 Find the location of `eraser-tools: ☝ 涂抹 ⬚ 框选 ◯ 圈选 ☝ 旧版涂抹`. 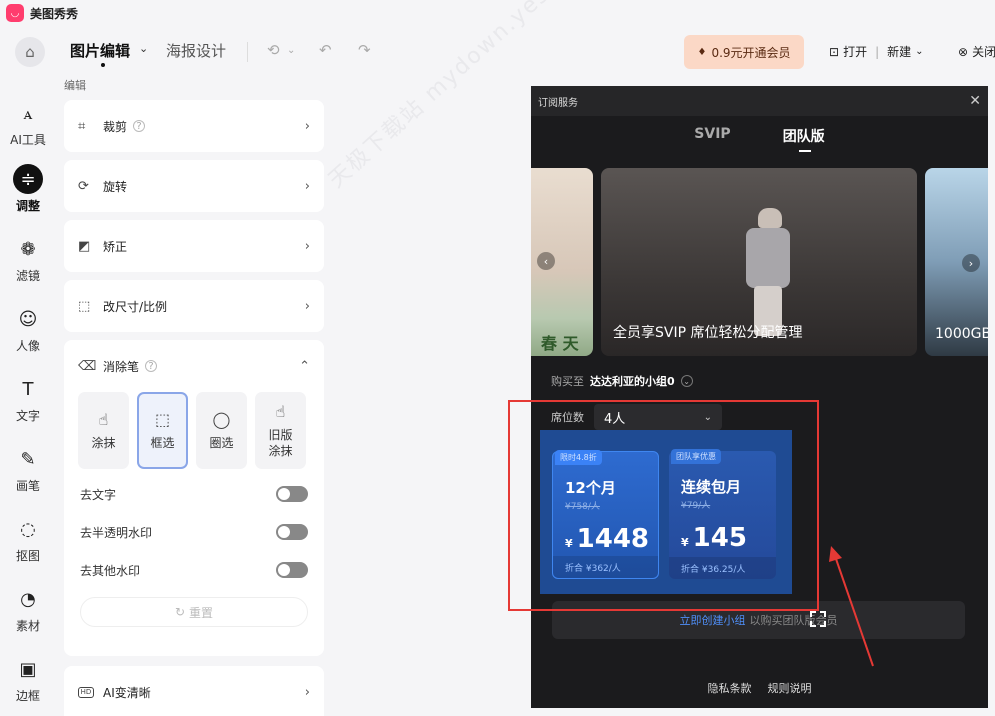

eraser-tools: ☝ 涂抹 ⬚ 框选 ◯ 圈选 ☝ 旧版涂抹 is located at coordinates (194, 430).